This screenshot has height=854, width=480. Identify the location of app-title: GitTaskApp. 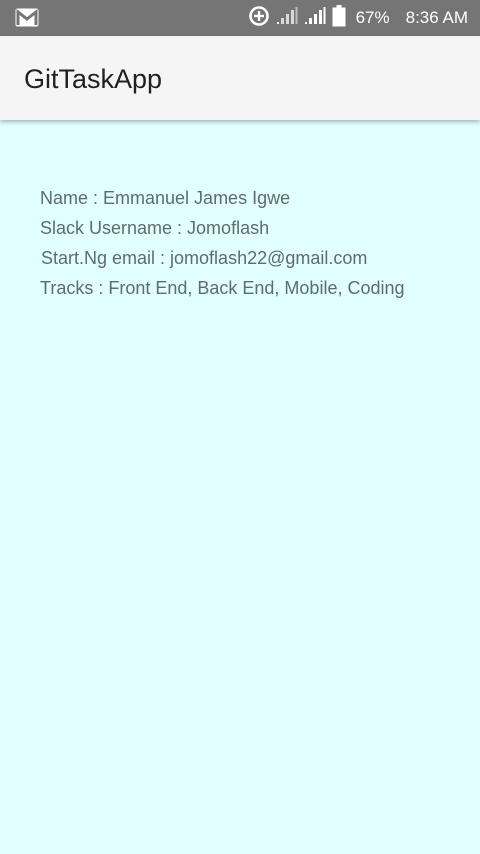
(93, 79).